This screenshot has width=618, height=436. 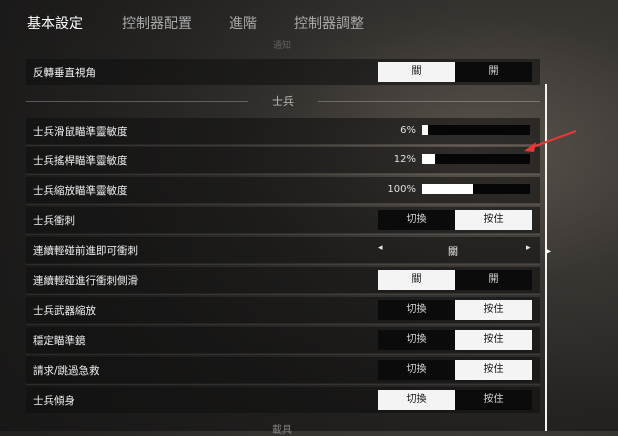 I want to click on setting-label: 請求/跳過急救, so click(x=66, y=371).